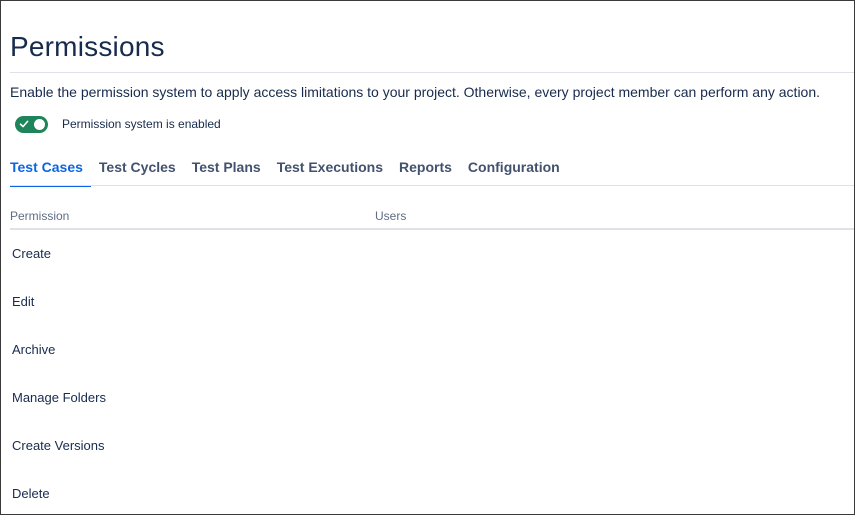 The width and height of the screenshot is (855, 515). What do you see at coordinates (59, 397) in the screenshot?
I see `permission-label-manage-folders: Manage Folders` at bounding box center [59, 397].